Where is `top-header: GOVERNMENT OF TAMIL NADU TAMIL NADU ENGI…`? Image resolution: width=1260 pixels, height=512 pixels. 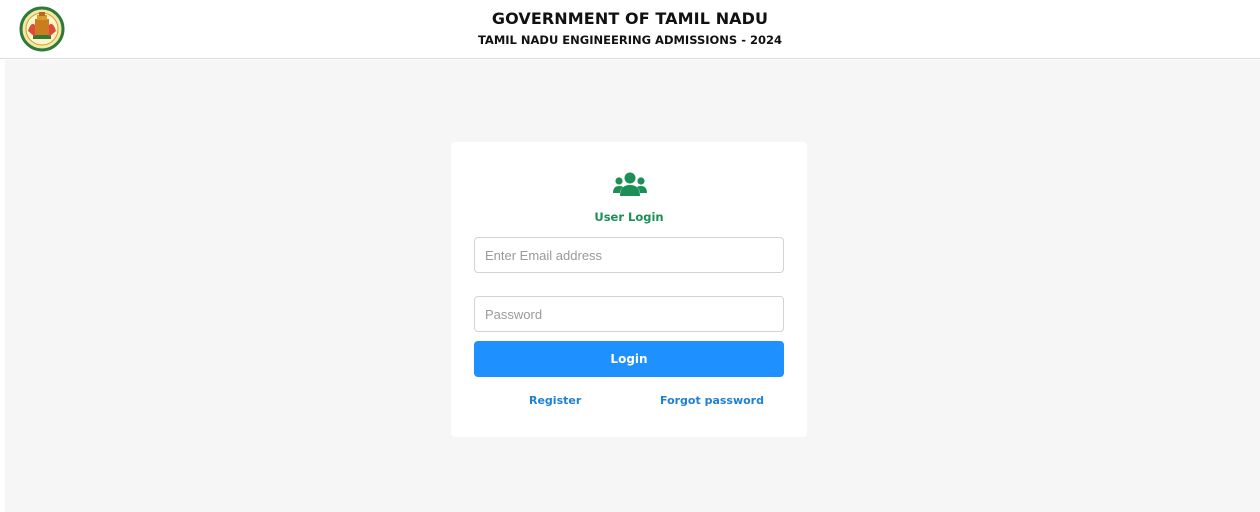 top-header: GOVERNMENT OF TAMIL NADU TAMIL NADU ENGI… is located at coordinates (630, 29).